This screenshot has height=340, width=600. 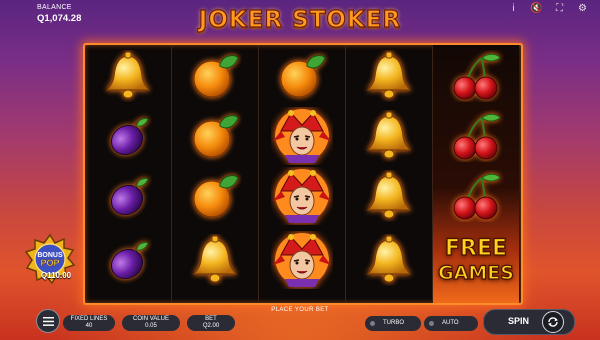 What do you see at coordinates (89, 319) in the screenshot?
I see `fixed-lines-label: FIXED LINES` at bounding box center [89, 319].